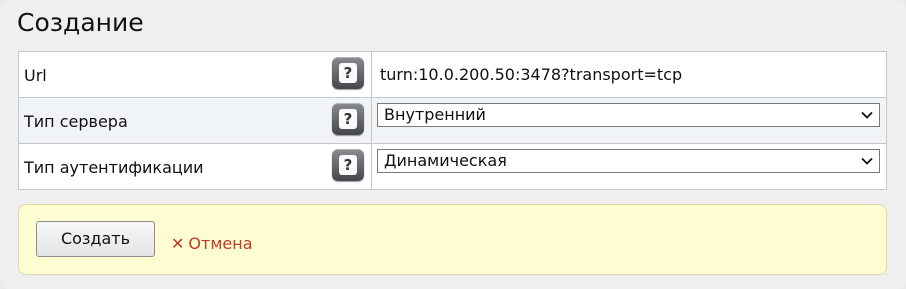  What do you see at coordinates (80, 22) in the screenshot?
I see `page-title: Создание` at bounding box center [80, 22].